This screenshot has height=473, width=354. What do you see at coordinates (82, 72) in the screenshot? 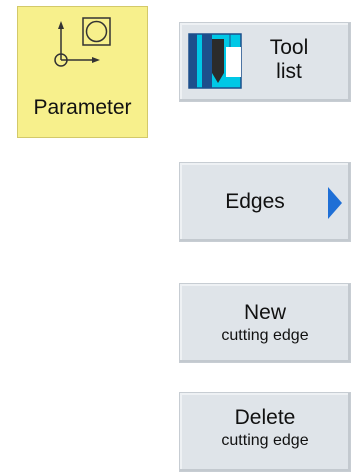
I see `parameter-tile: Parameter` at bounding box center [82, 72].